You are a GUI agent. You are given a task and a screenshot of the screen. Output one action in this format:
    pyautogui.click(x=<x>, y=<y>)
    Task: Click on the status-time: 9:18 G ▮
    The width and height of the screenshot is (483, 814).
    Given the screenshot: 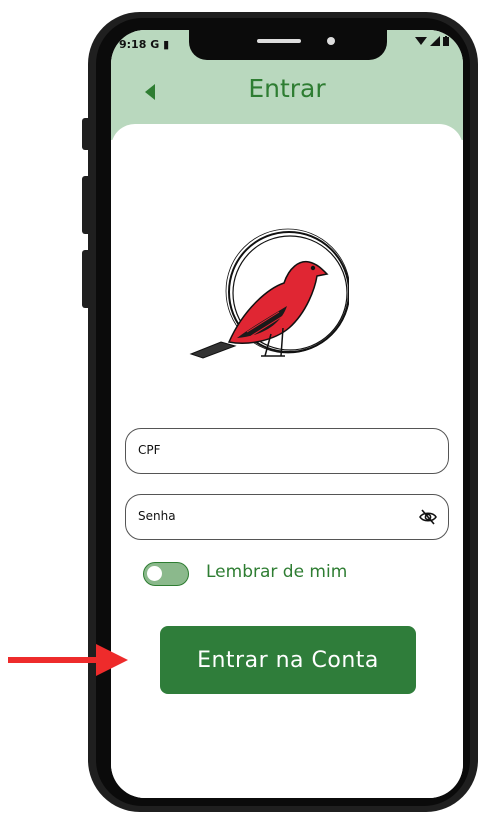 What is the action you would take?
    pyautogui.click(x=144, y=44)
    